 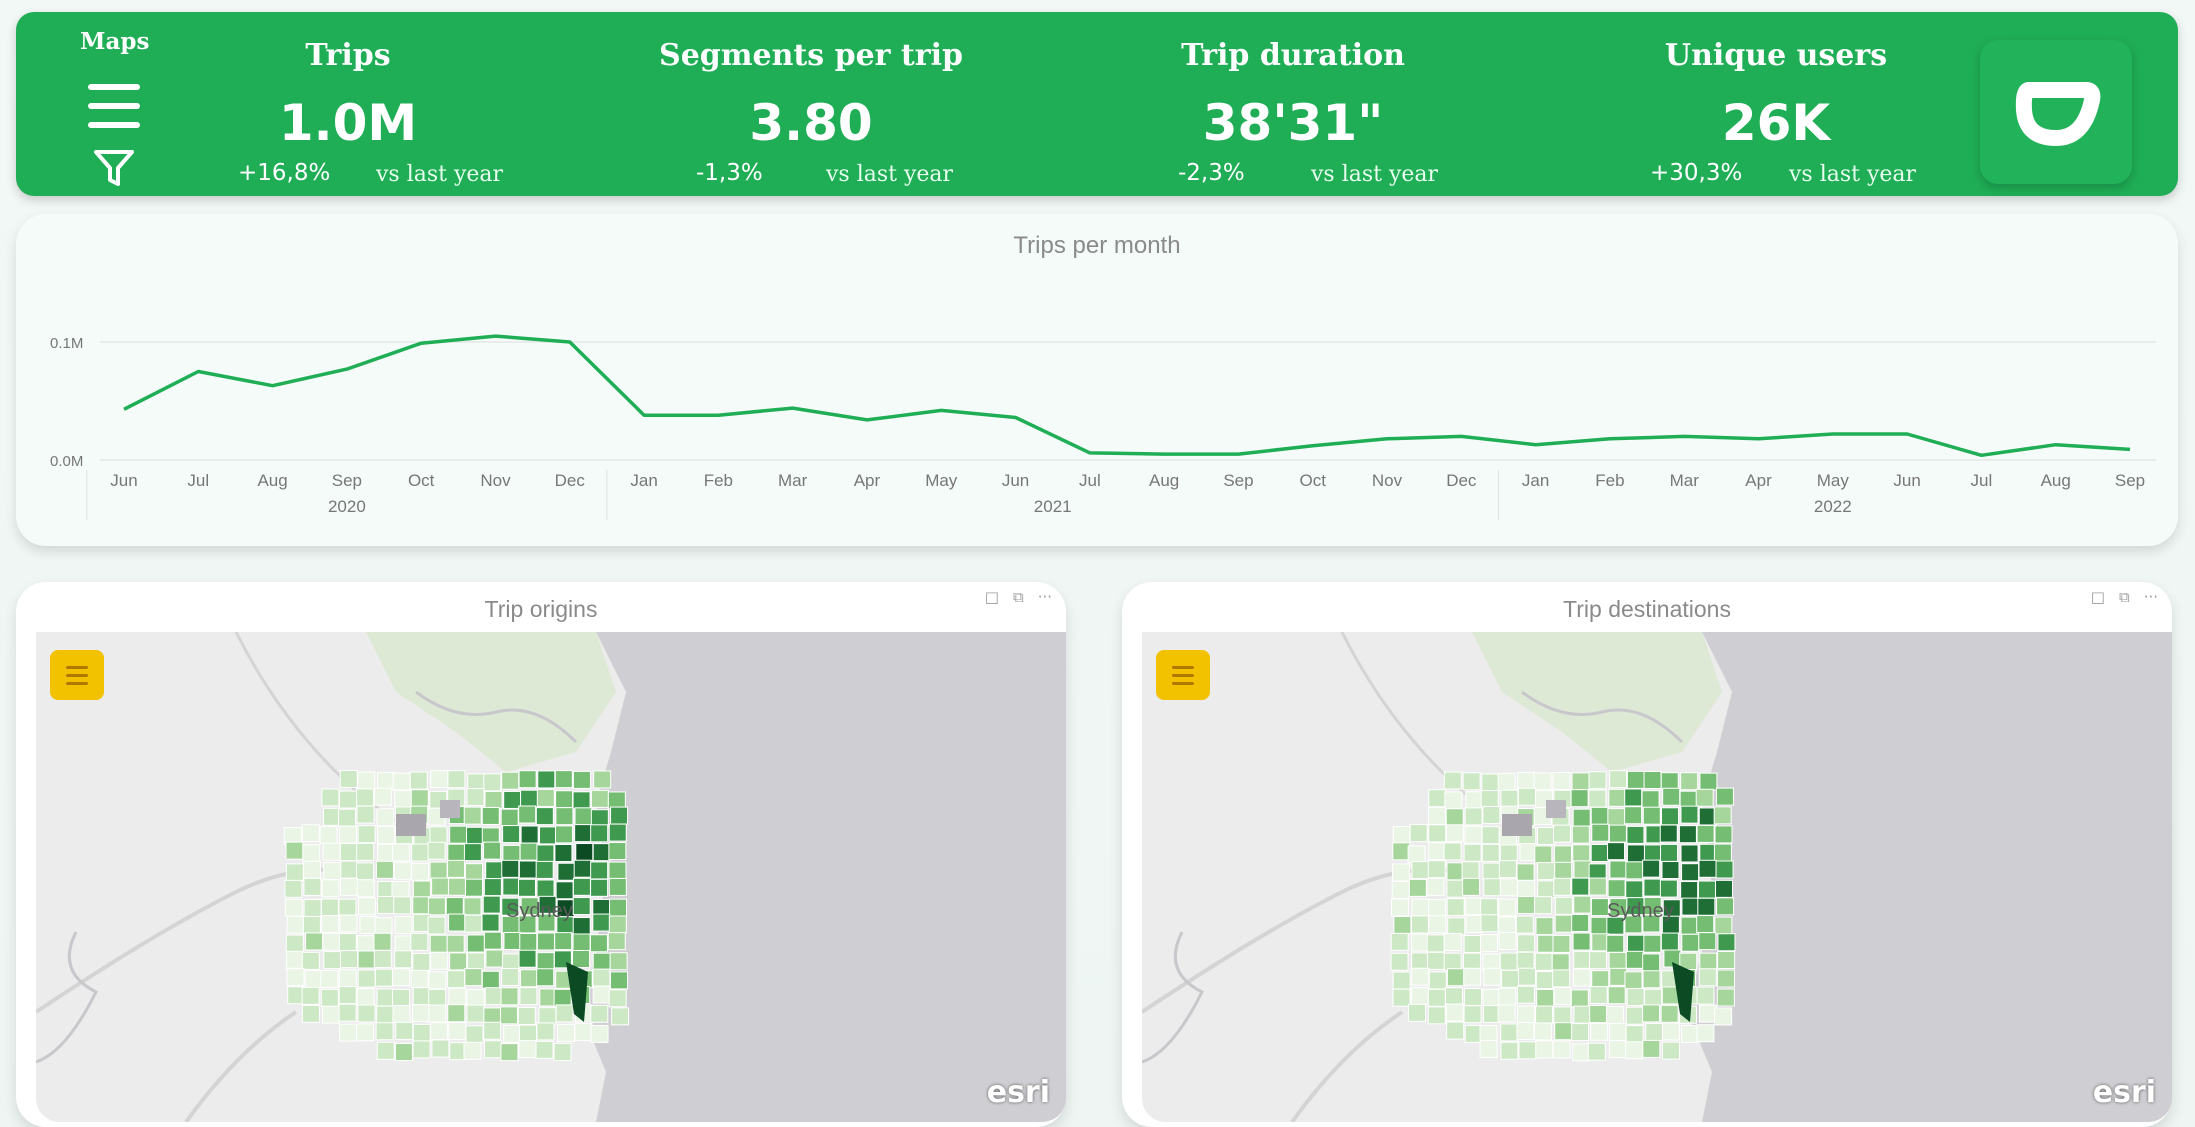 What do you see at coordinates (348, 123) in the screenshot?
I see `kpi-value: 1.0M` at bounding box center [348, 123].